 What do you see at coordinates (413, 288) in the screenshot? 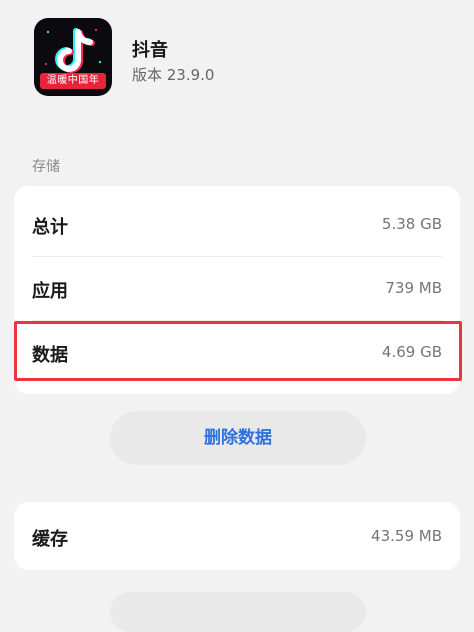
I see `app-size-value: 739 MB` at bounding box center [413, 288].